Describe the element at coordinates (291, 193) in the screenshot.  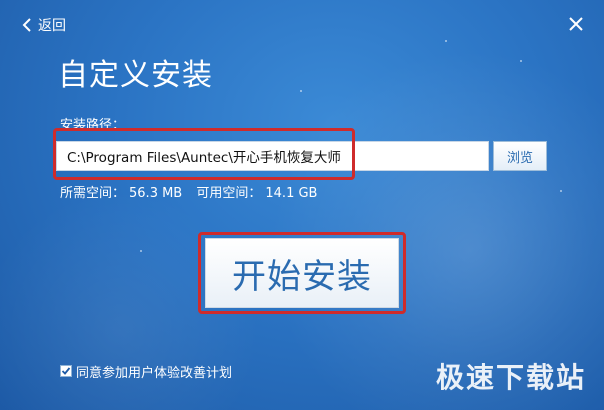
I see `available-space-value: 14.1 GB` at that location.